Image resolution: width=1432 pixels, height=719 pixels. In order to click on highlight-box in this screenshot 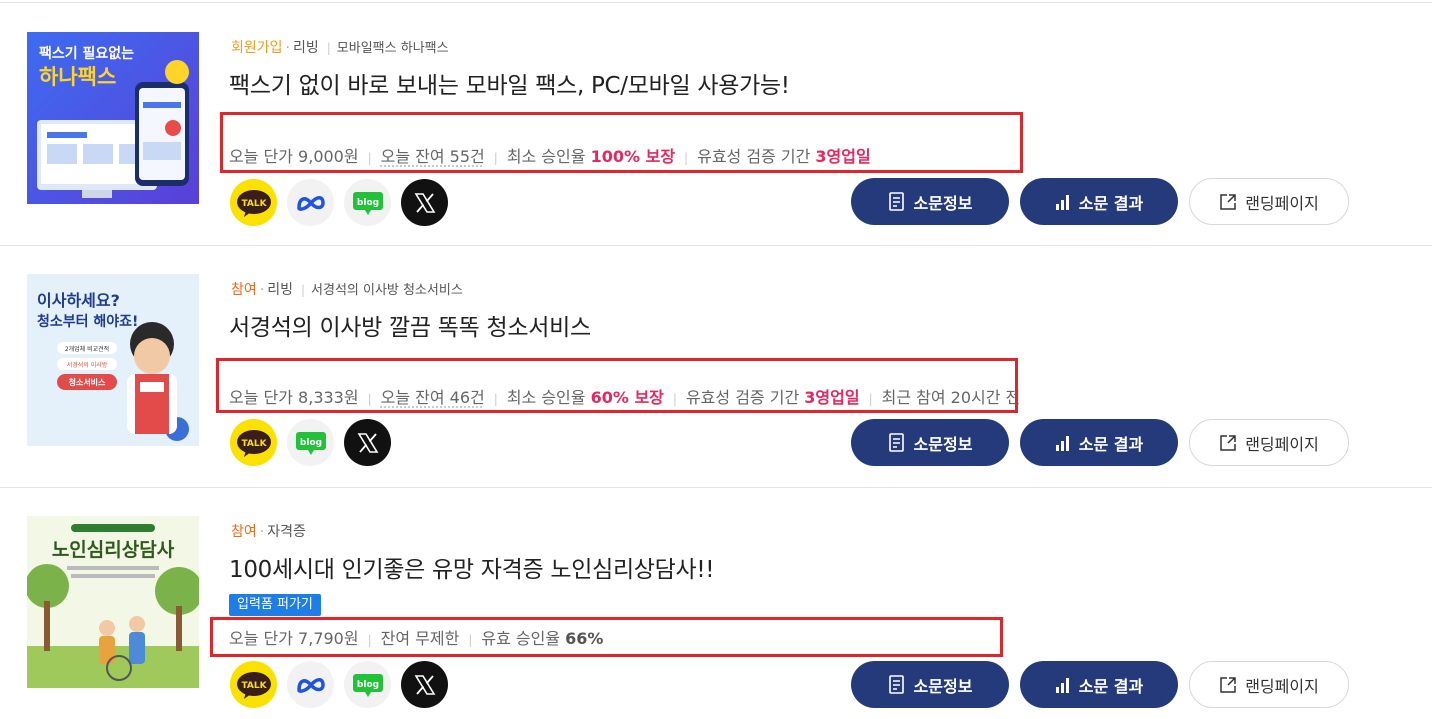, I will do `click(606, 637)`.